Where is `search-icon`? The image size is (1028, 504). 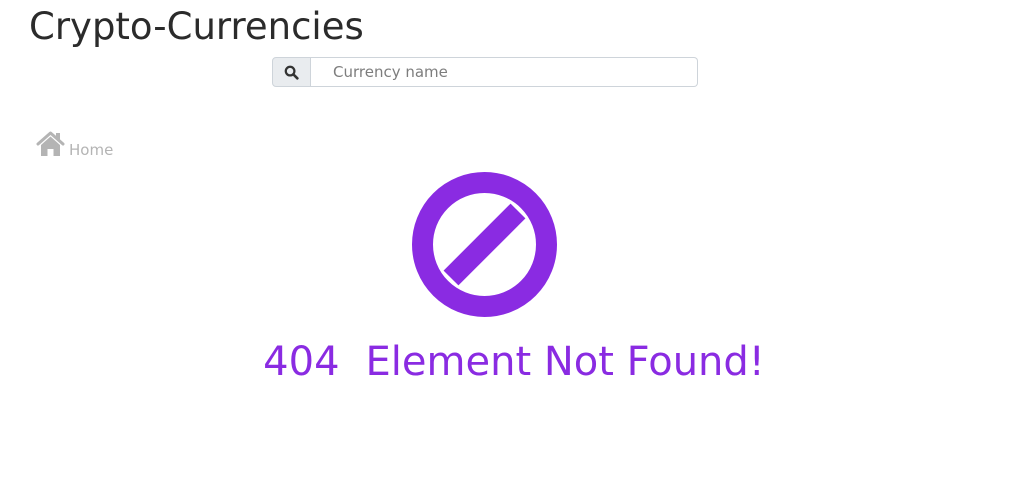
search-icon is located at coordinates (291, 72).